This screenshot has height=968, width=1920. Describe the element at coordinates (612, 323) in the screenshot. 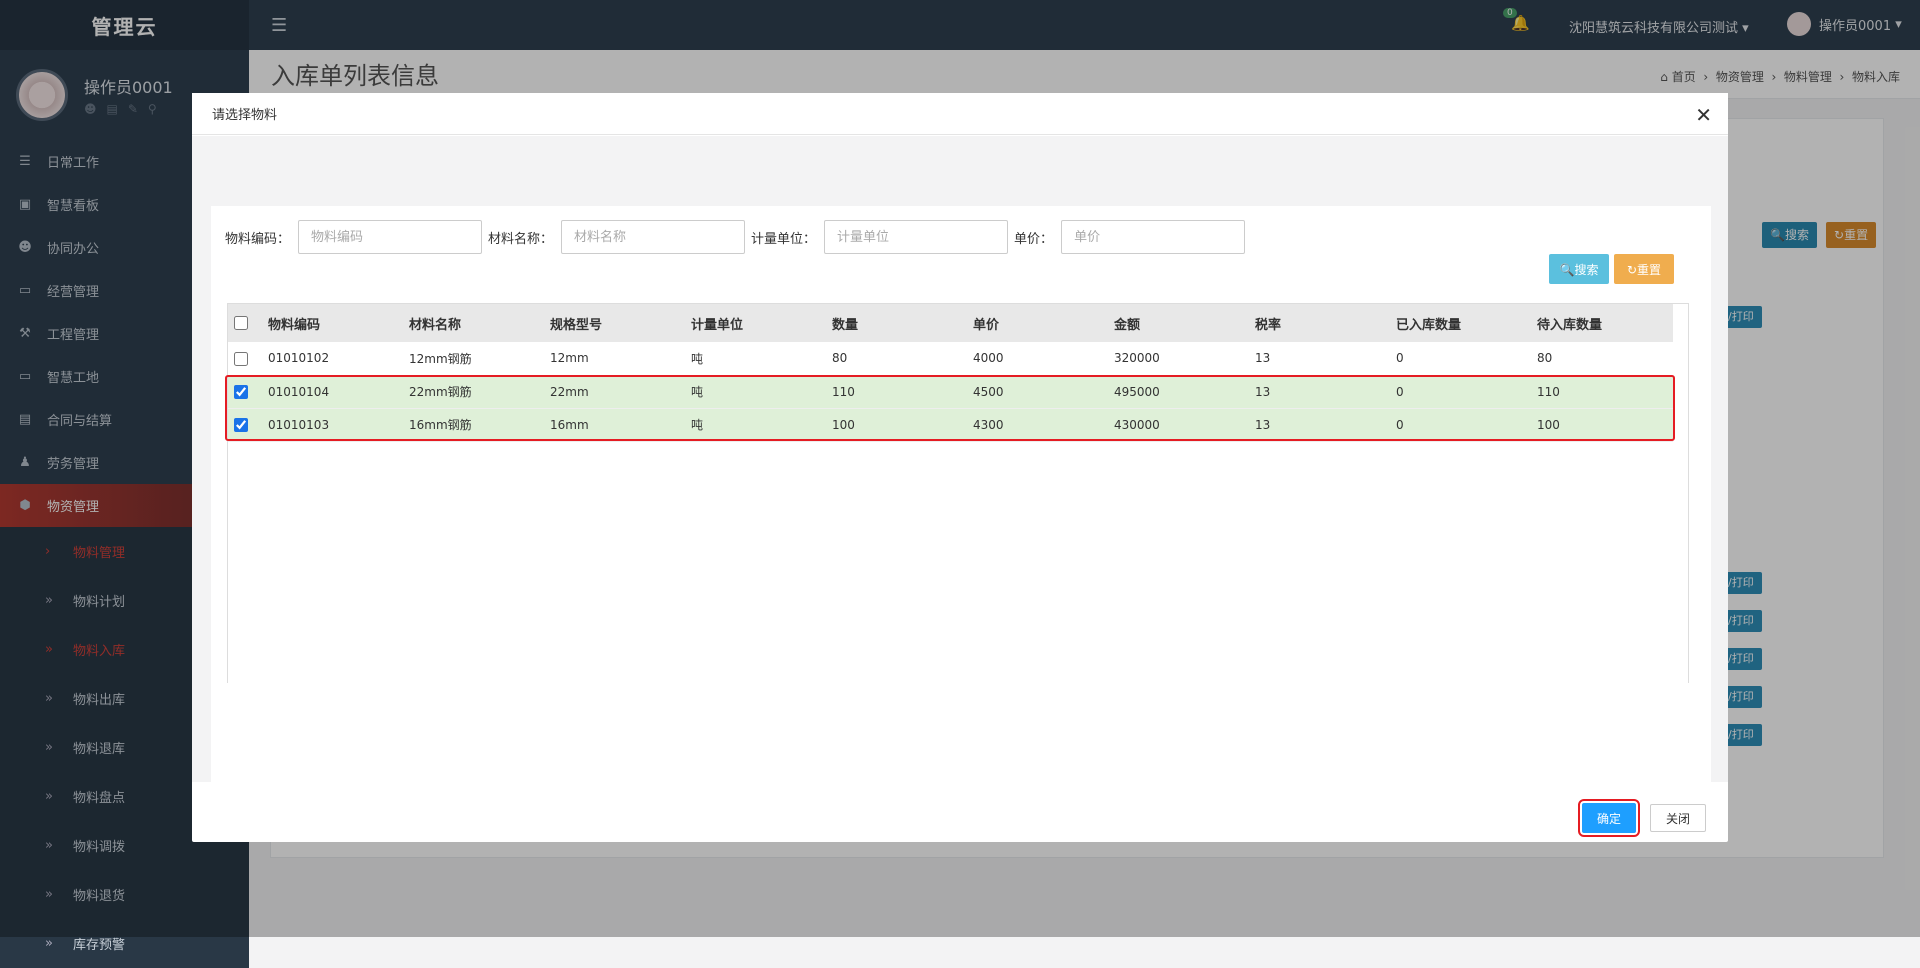

I see `column-header: 规格型号` at that location.